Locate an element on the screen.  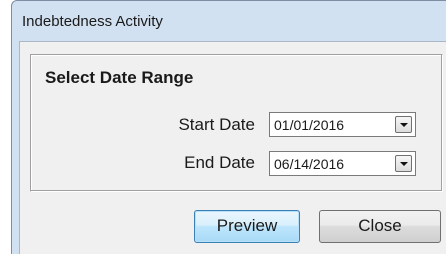
start-date-value: 01/01/2016 is located at coordinates (309, 125).